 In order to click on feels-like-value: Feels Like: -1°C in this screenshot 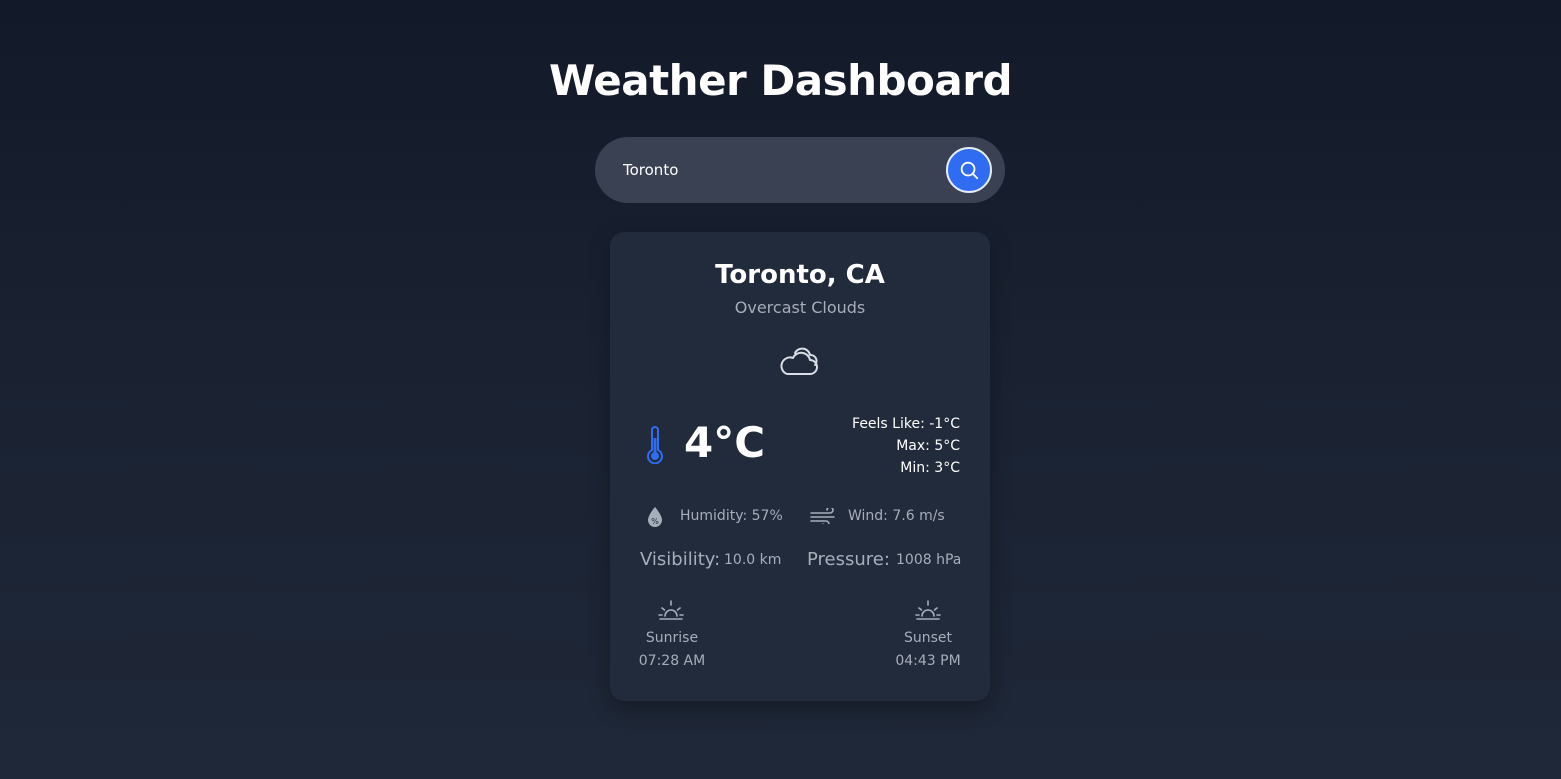, I will do `click(906, 424)`.